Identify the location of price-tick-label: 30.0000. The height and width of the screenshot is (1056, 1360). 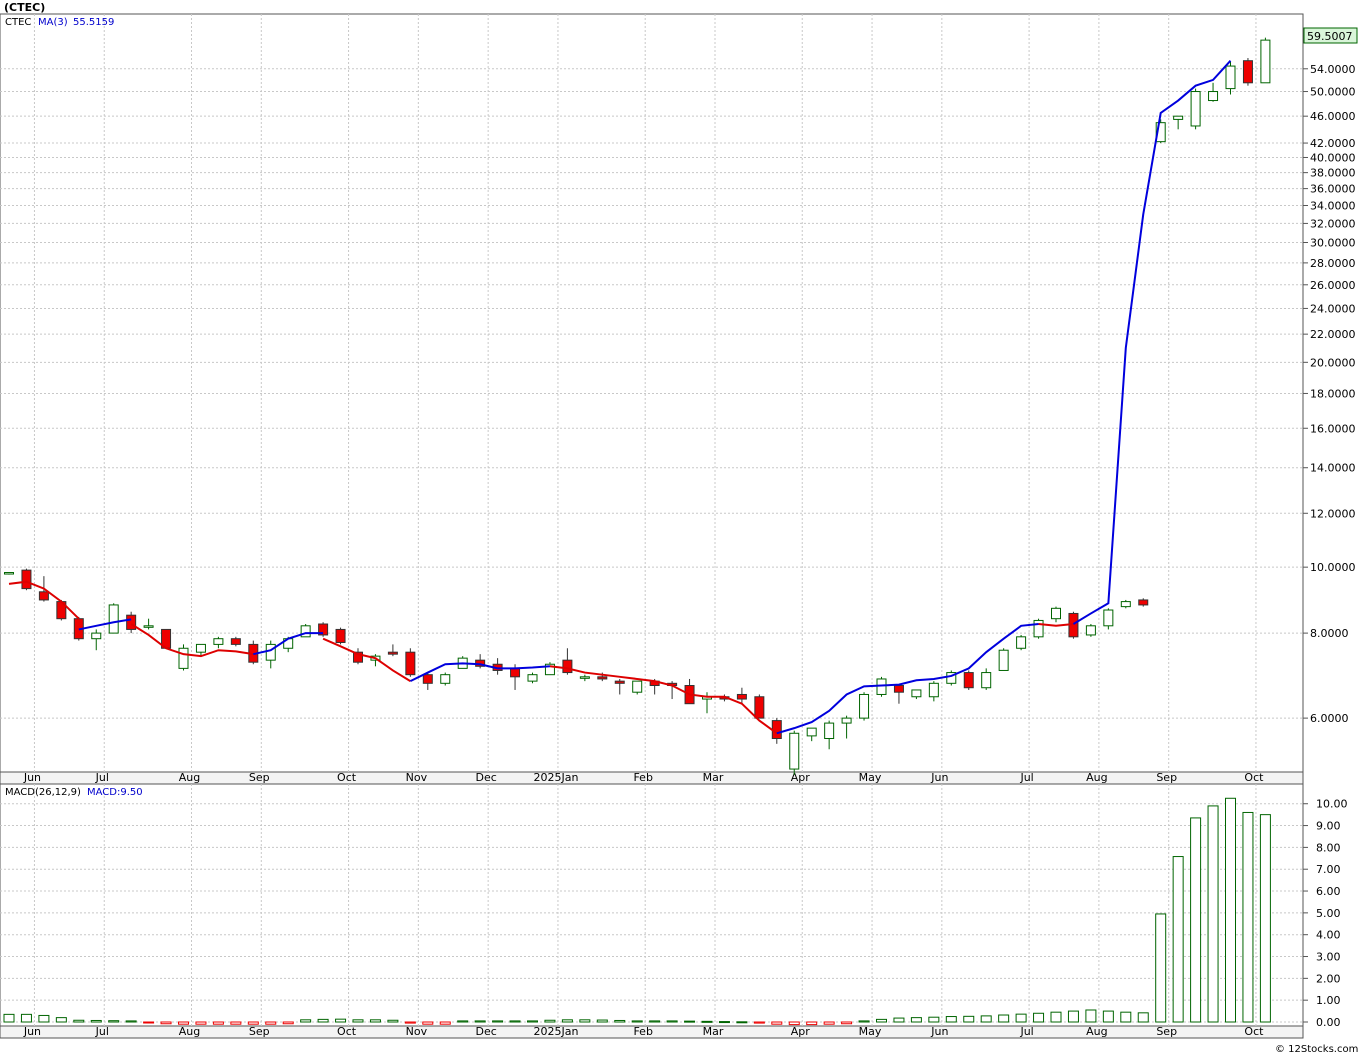
(1333, 242).